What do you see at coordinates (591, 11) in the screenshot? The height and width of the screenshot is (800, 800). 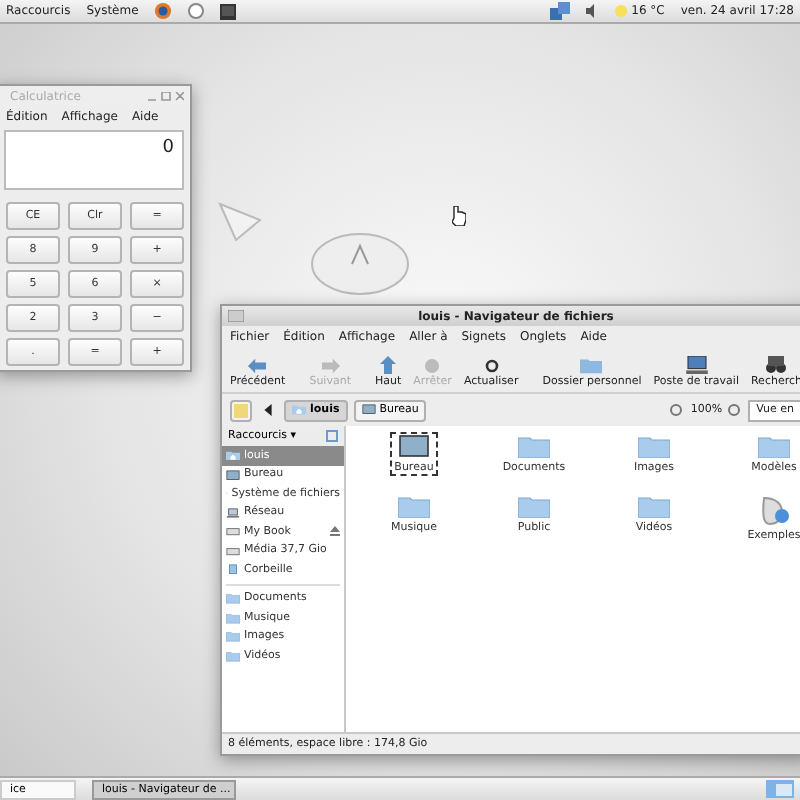 I see `volume-icon` at bounding box center [591, 11].